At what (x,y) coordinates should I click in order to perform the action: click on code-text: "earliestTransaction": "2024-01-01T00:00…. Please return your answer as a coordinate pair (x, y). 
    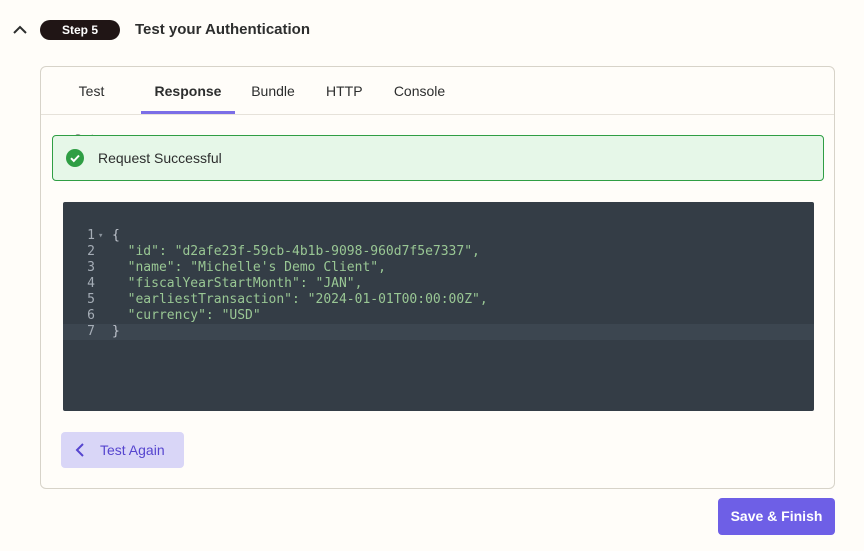
    Looking at the image, I should click on (300, 299).